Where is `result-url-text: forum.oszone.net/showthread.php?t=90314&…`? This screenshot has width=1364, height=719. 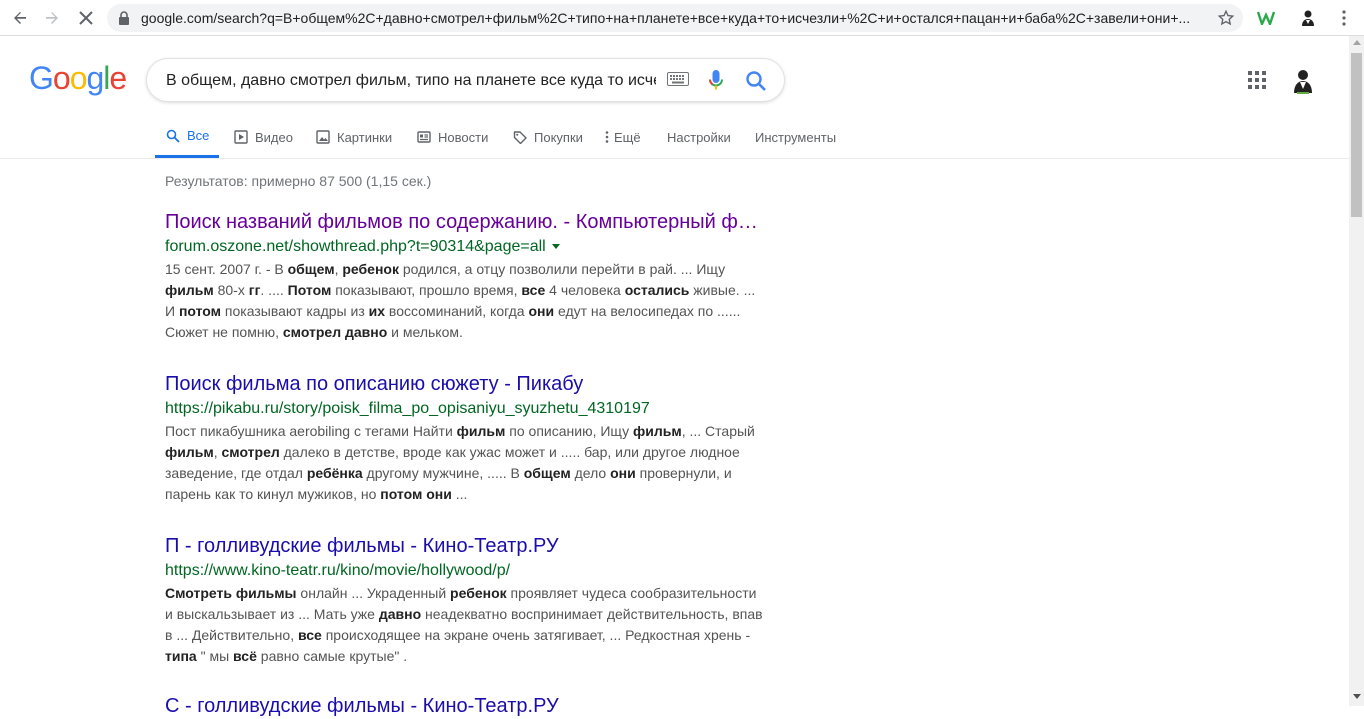 result-url-text: forum.oszone.net/showthread.php?t=90314&… is located at coordinates (355, 246).